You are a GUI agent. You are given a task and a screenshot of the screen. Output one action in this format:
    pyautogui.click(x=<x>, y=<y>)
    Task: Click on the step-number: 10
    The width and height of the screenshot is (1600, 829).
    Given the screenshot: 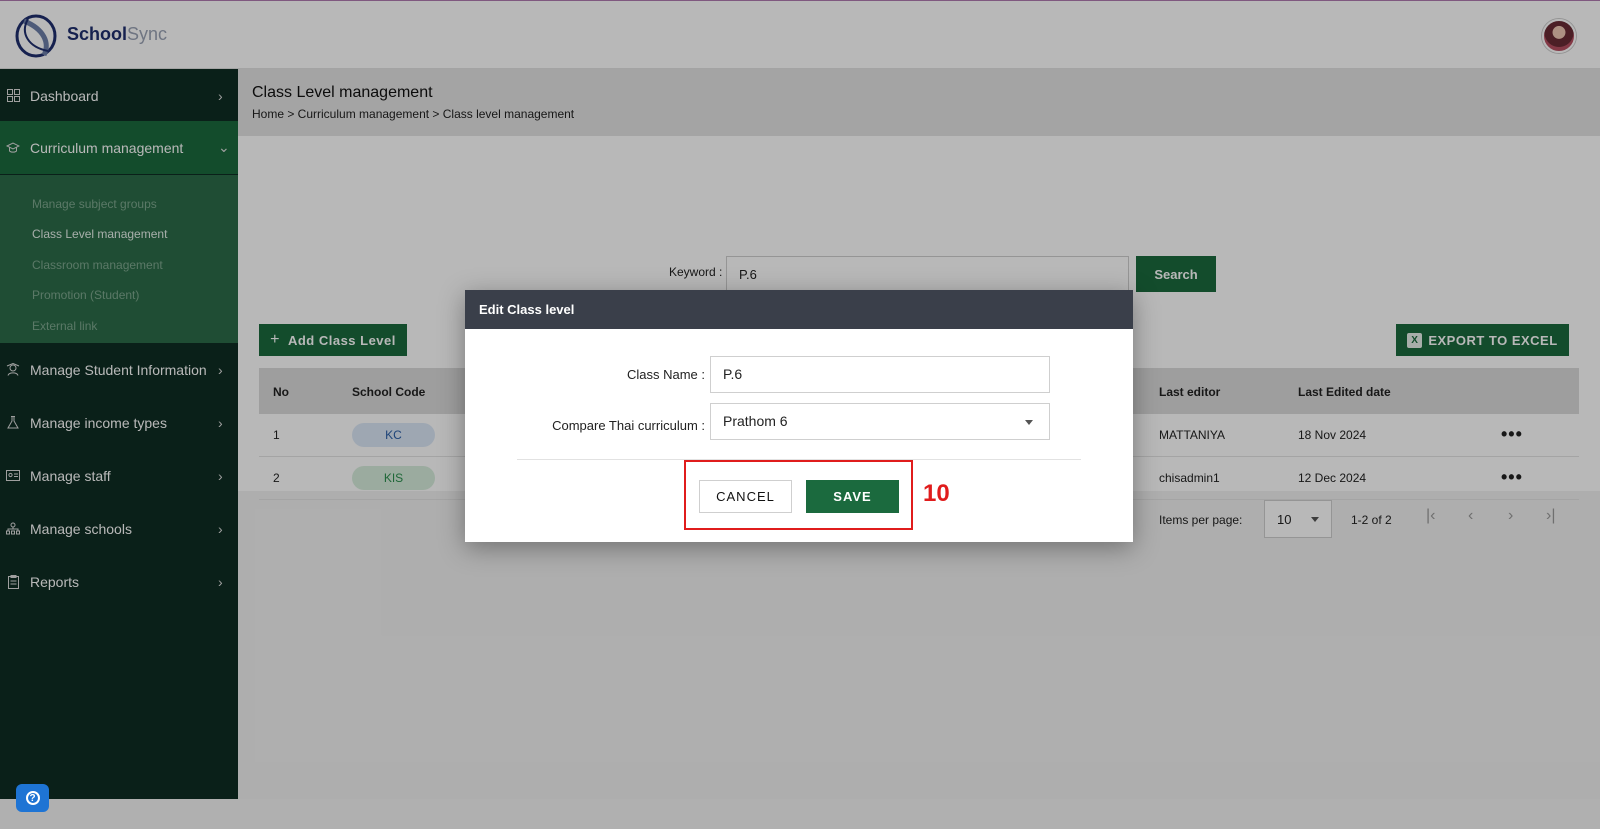 What is the action you would take?
    pyautogui.click(x=936, y=493)
    